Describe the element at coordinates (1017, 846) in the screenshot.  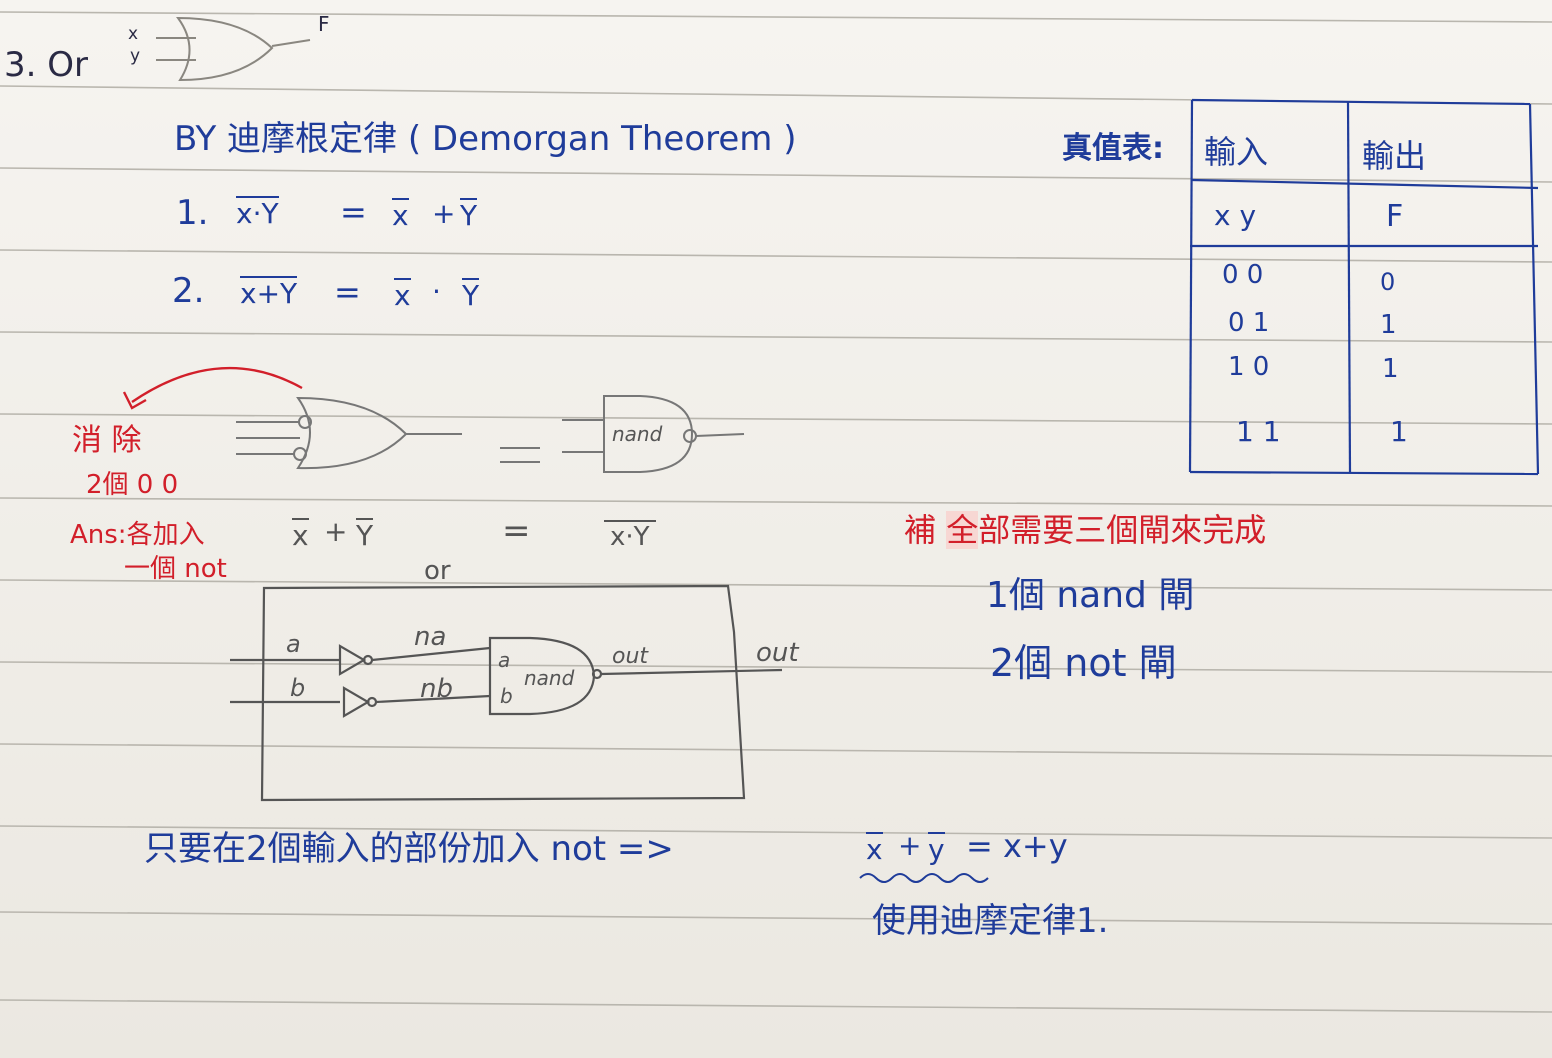
I see `bottom-expr-rhs: = x+y` at that location.